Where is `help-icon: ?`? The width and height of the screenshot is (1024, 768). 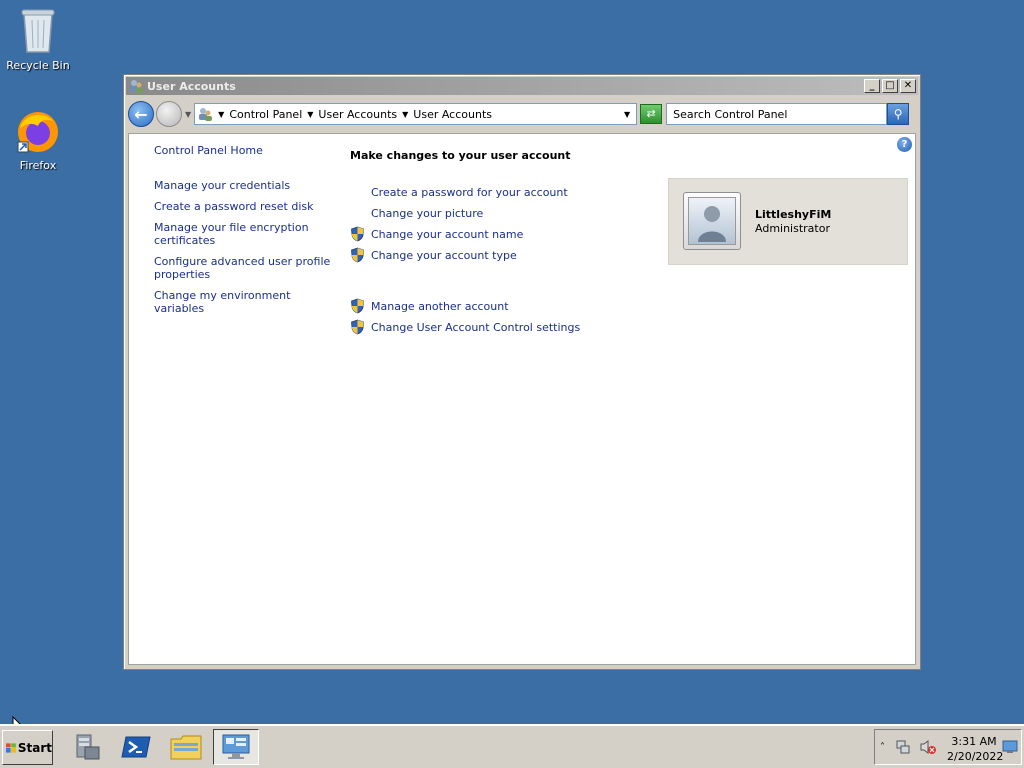 help-icon: ? is located at coordinates (904, 144).